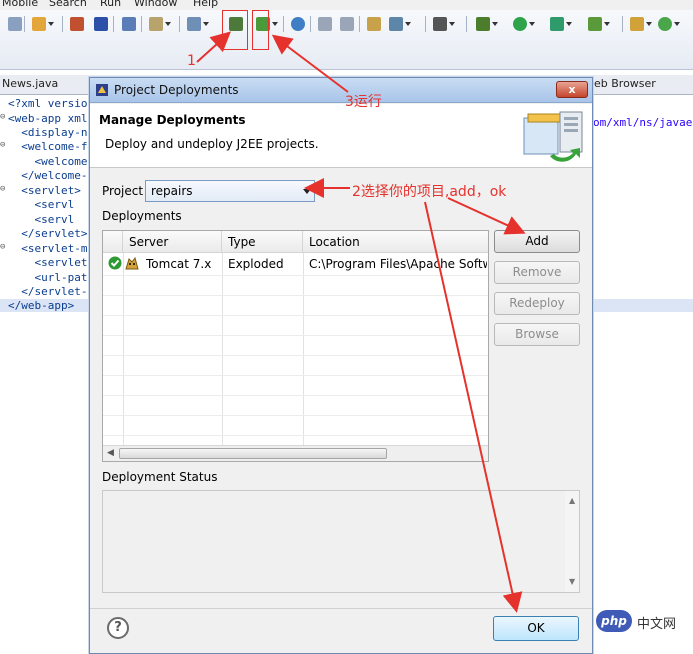 Image resolution: width=693 pixels, height=654 pixels. I want to click on annotation-step-2: 2选择你的项目,add，ok, so click(429, 192).